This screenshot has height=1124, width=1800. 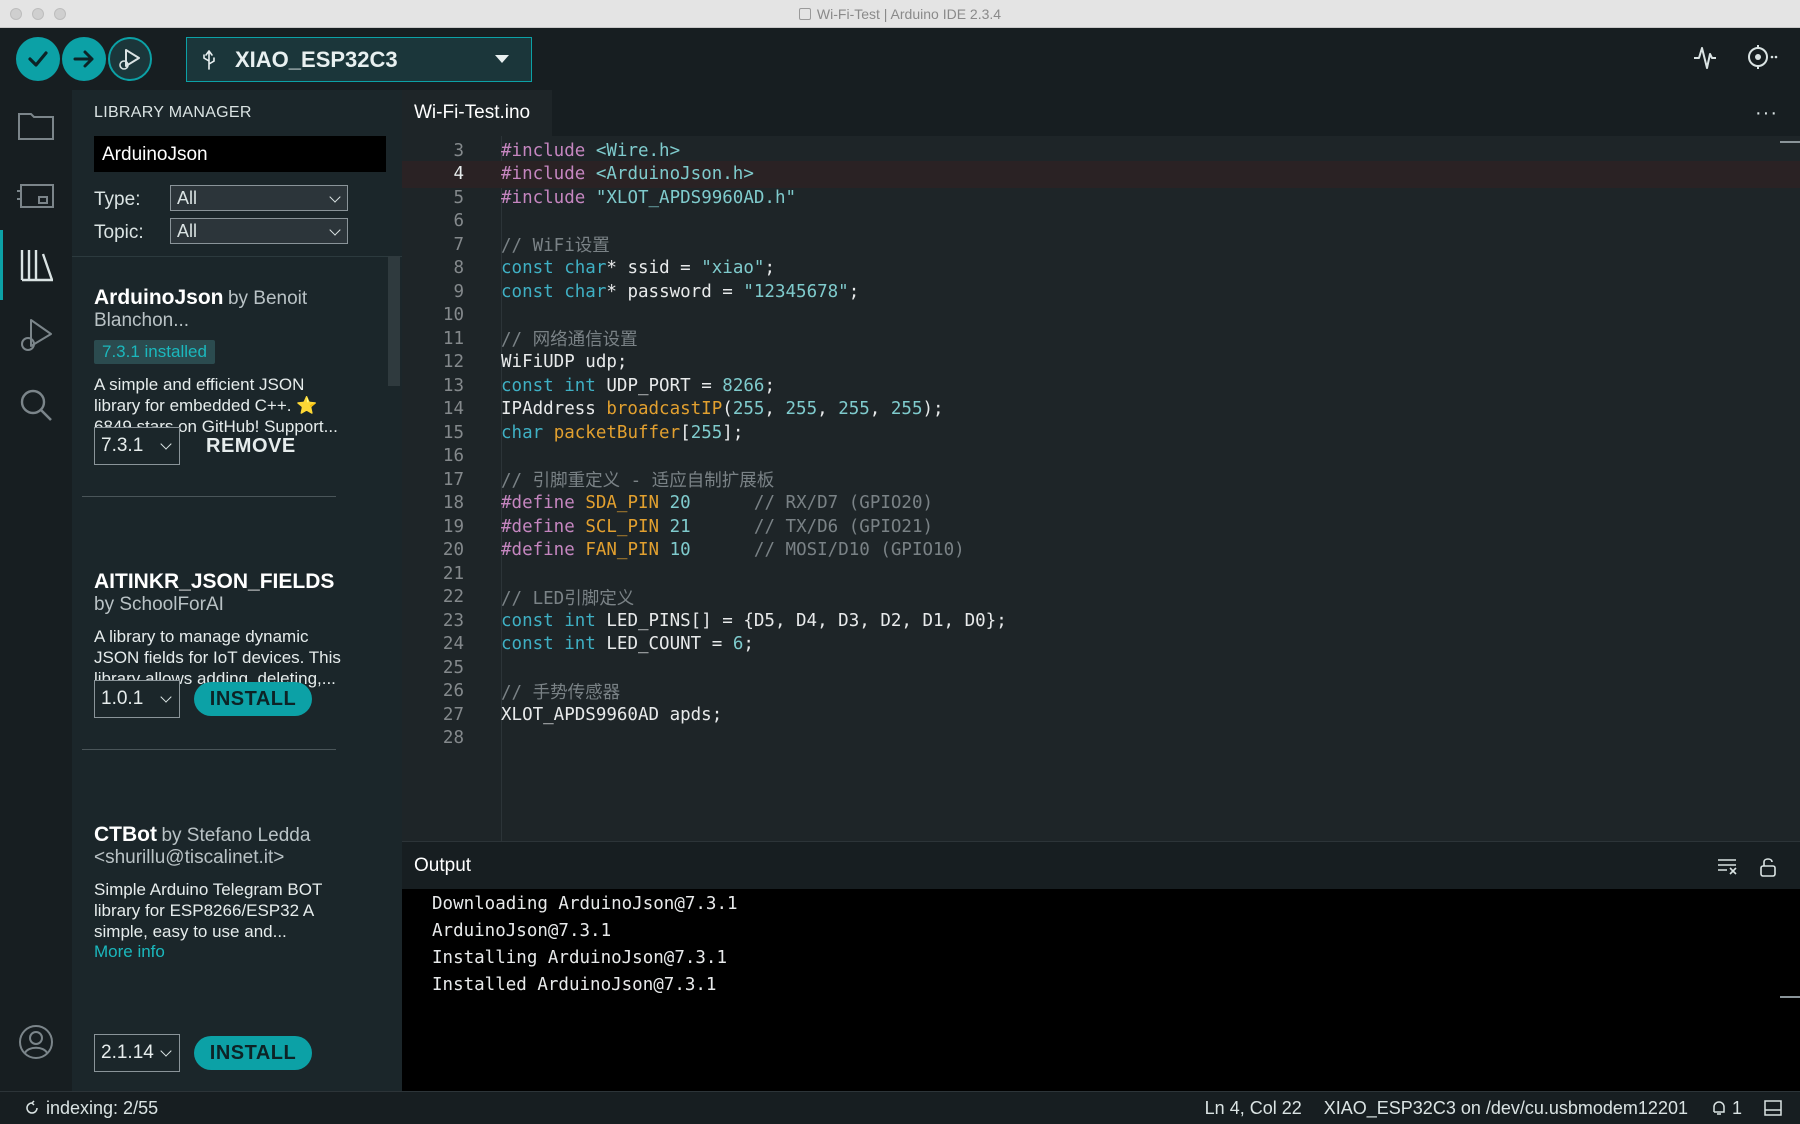 I want to click on version-select: 1.0.1, so click(x=137, y=699).